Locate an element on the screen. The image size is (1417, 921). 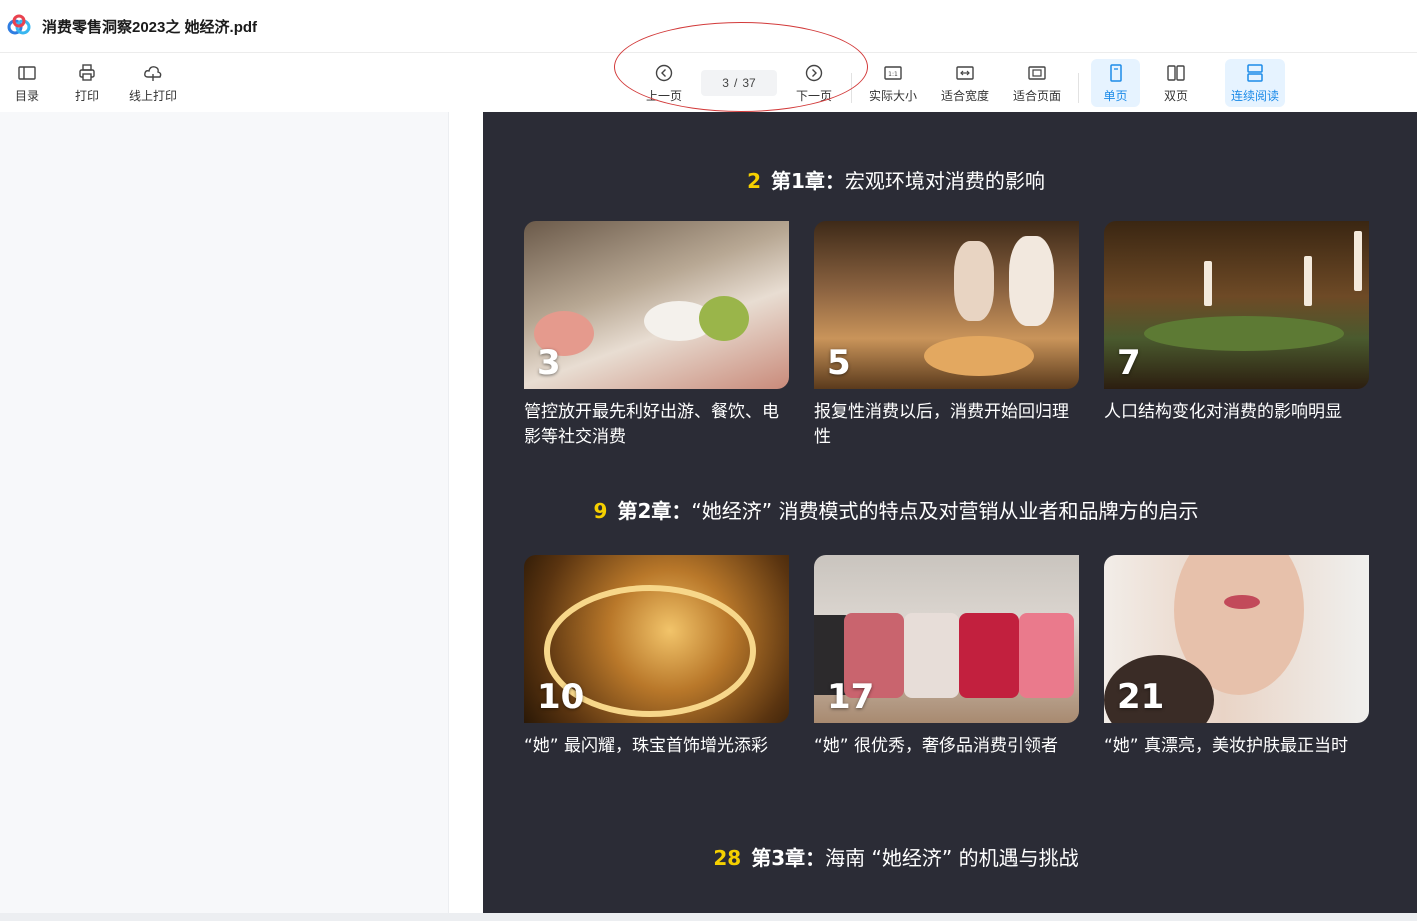
toc-card: 17 “她” 很优秀，奢侈品消费引领者 is located at coordinates (946, 657).